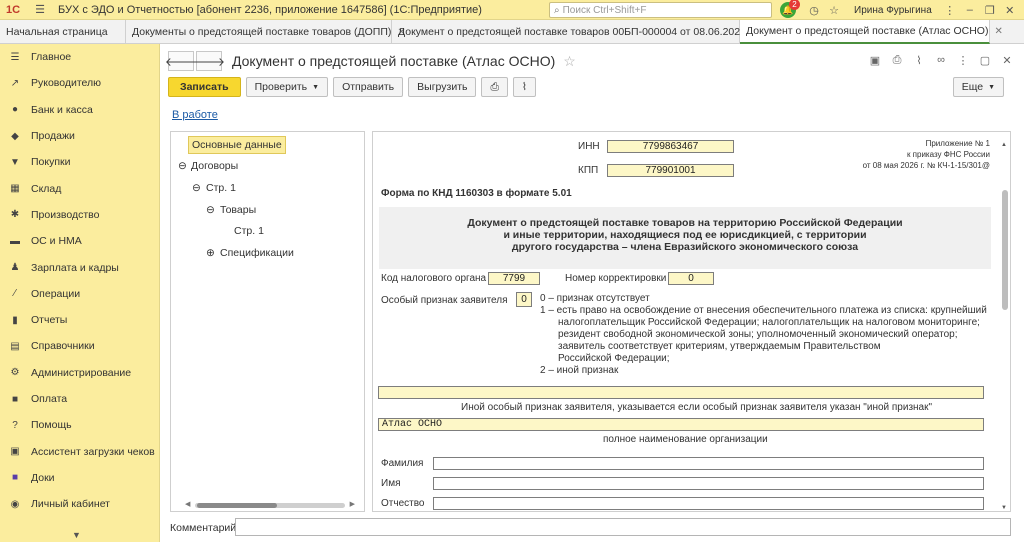 The height and width of the screenshot is (542, 1024). Describe the element at coordinates (950, 10) in the screenshot. I see `more-menu-icon: ⋮` at that location.